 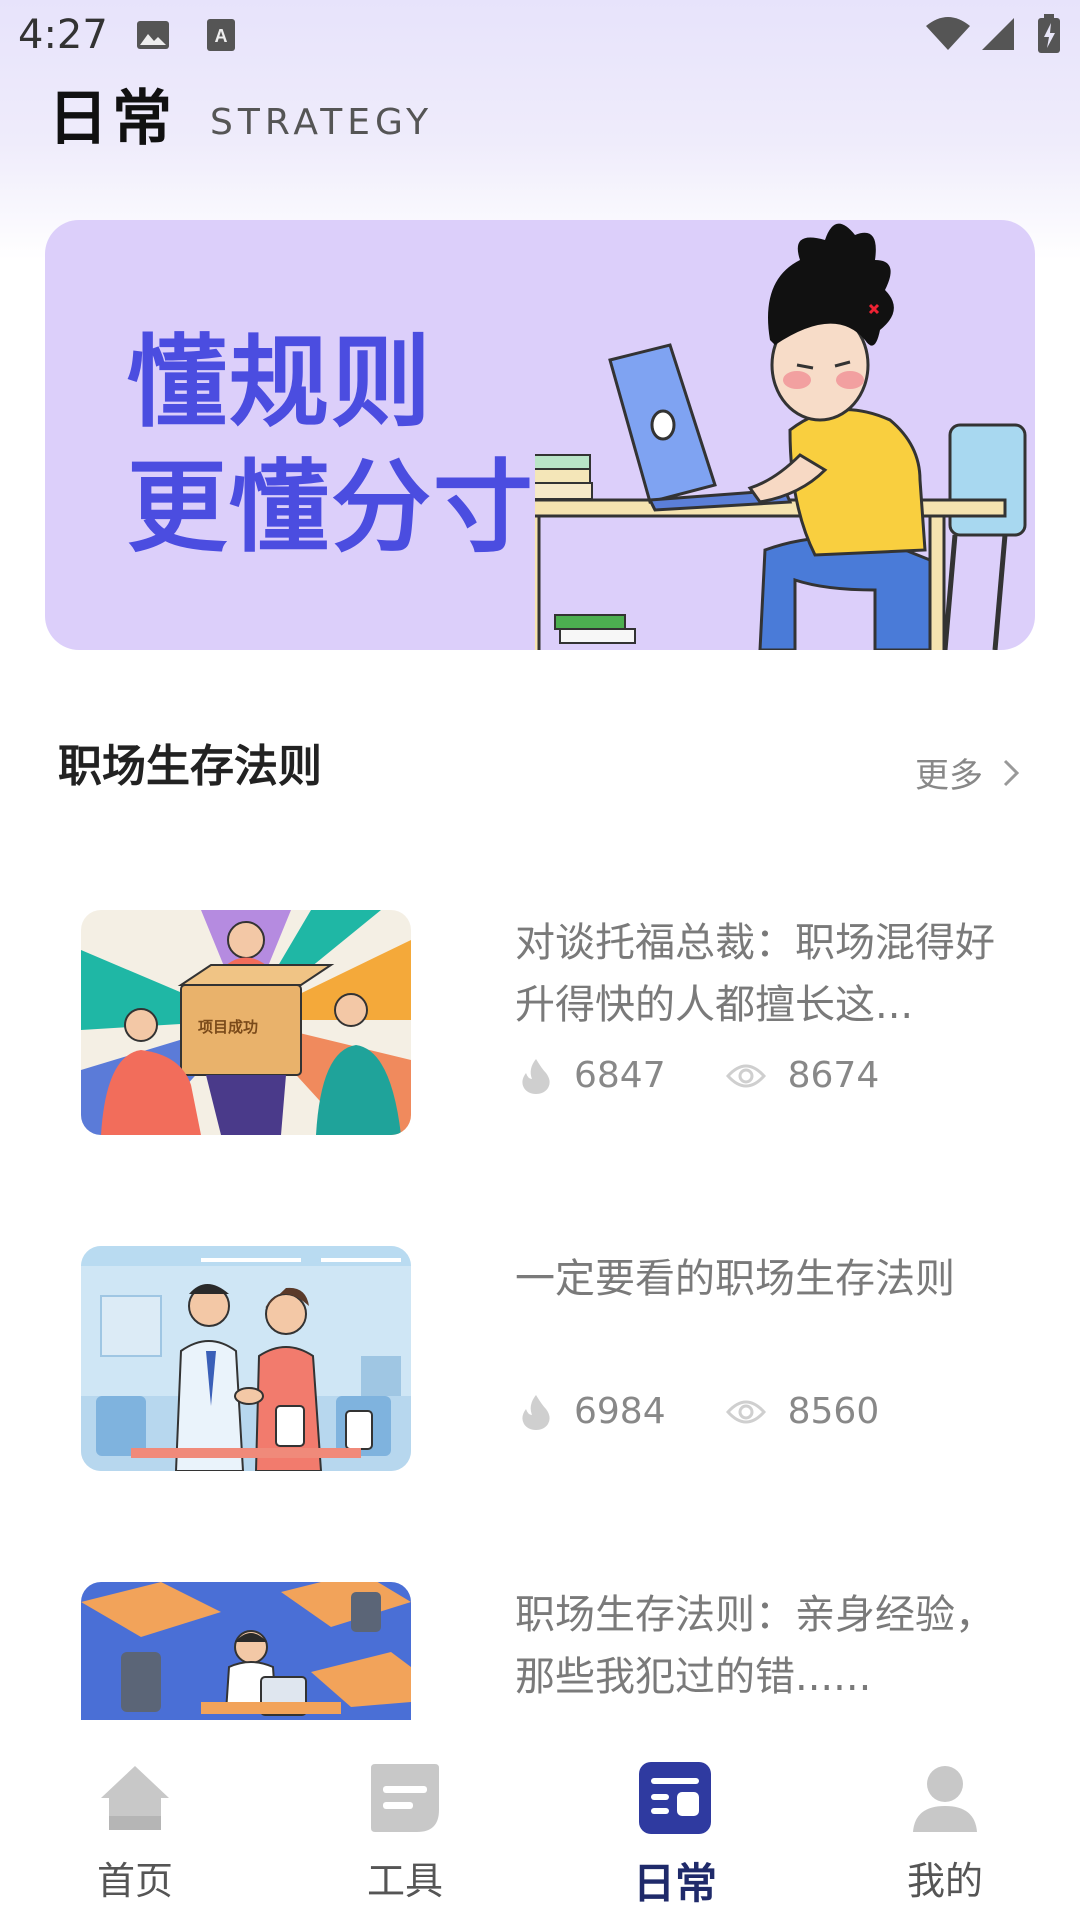 What do you see at coordinates (735, 1279) in the screenshot?
I see `article-title: 一定要看的职场生存法则` at bounding box center [735, 1279].